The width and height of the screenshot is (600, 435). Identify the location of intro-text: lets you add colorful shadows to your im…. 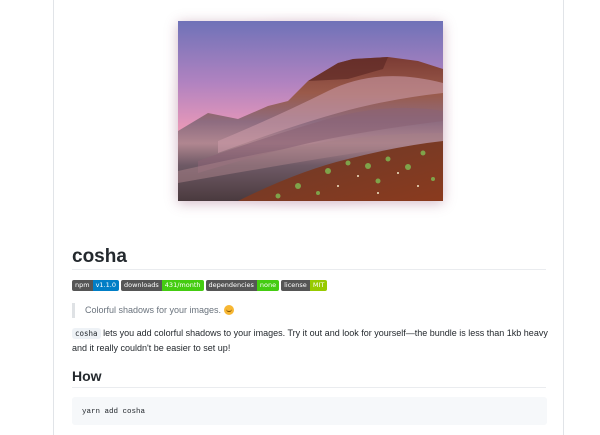
(310, 340).